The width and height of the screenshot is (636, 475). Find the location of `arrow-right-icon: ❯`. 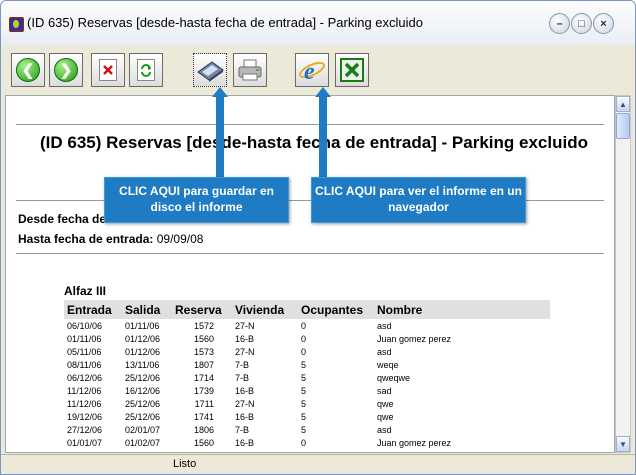

arrow-right-icon: ❯ is located at coordinates (66, 70).